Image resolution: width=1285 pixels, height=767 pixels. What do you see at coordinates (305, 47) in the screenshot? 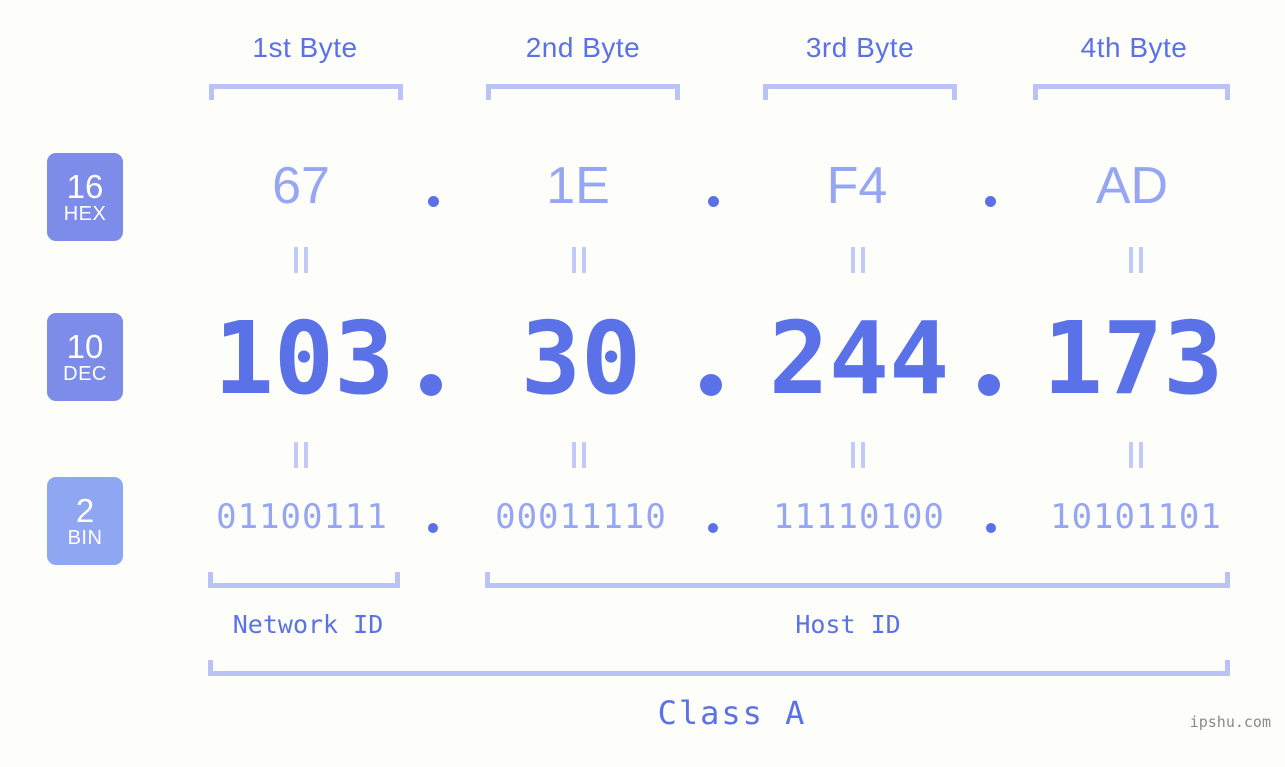
I see `byte-header-1: 1st Byte` at bounding box center [305, 47].